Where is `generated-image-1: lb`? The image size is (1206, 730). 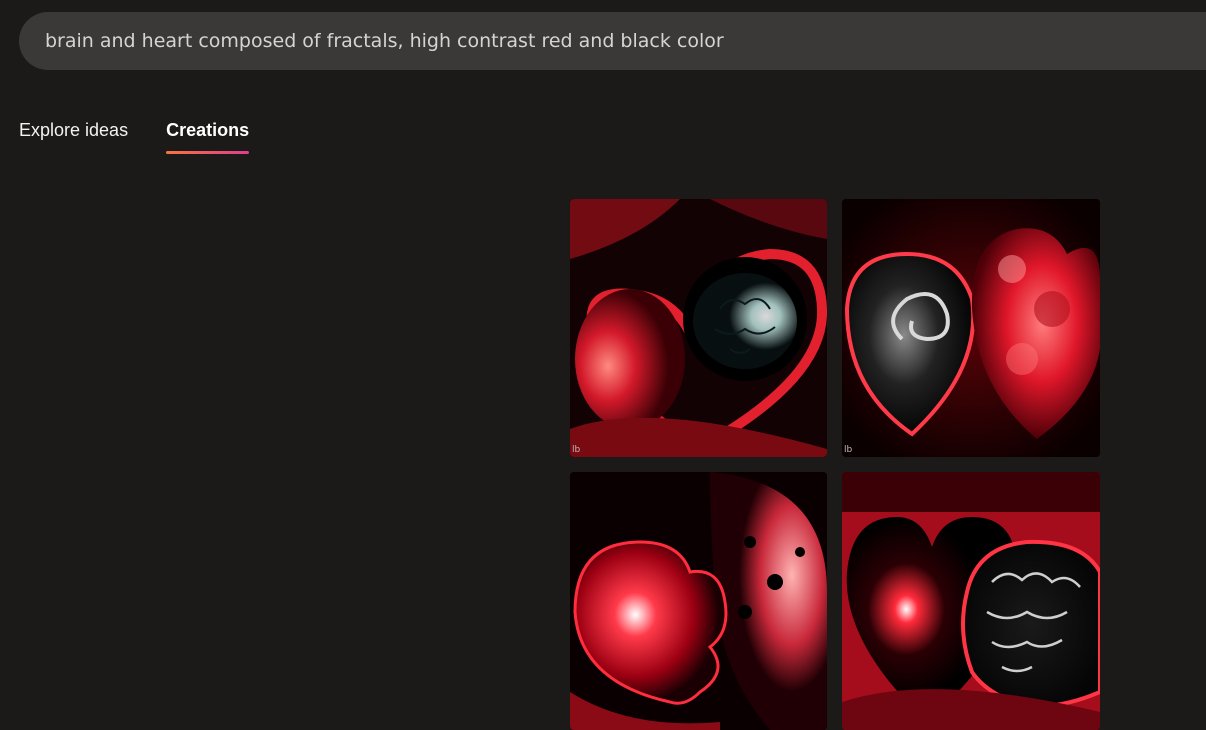
generated-image-1: lb is located at coordinates (698, 328).